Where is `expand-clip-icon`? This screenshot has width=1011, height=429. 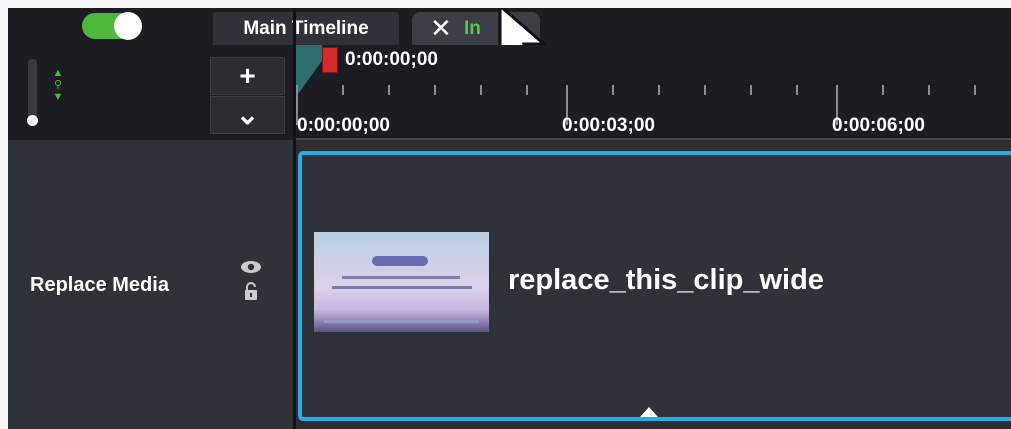
expand-clip-icon is located at coordinates (649, 412).